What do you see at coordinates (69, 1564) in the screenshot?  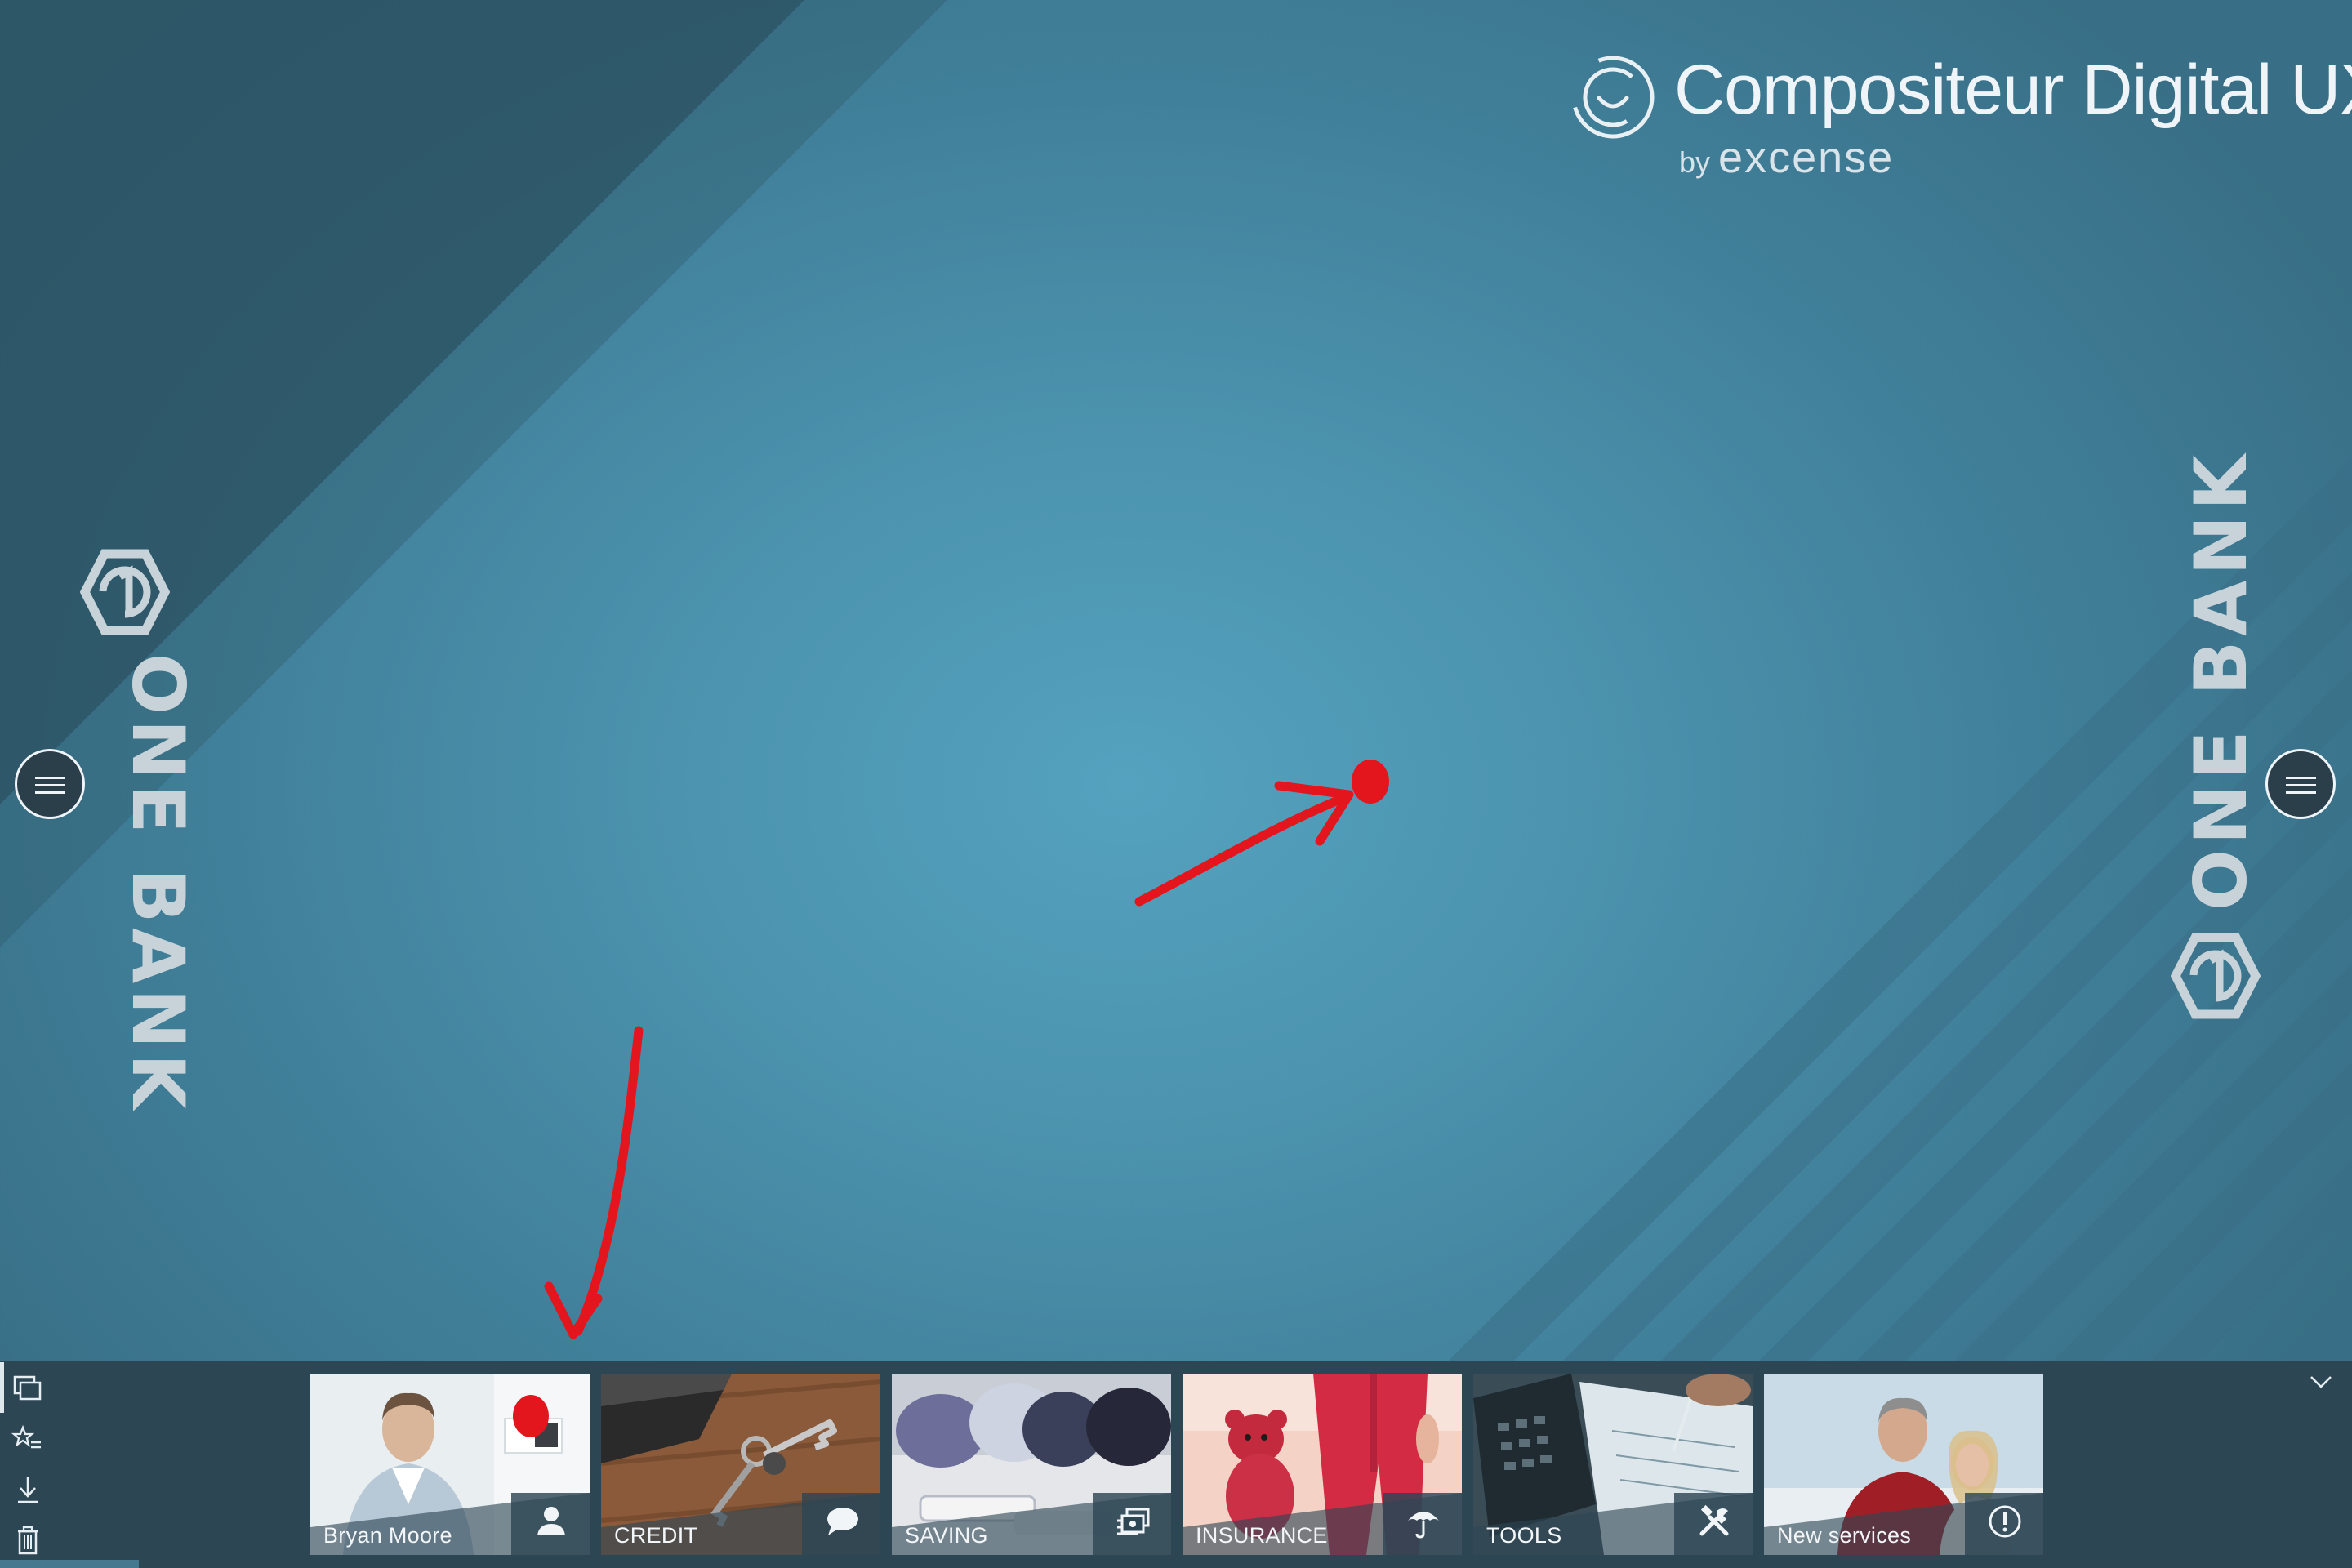 I see `dock-progress-edge` at bounding box center [69, 1564].